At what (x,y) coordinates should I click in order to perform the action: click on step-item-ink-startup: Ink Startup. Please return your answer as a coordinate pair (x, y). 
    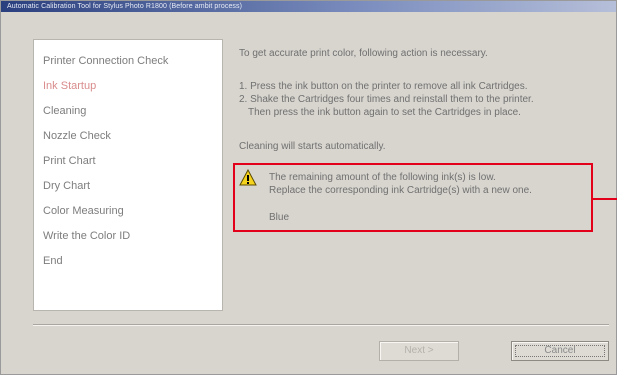
    Looking at the image, I should click on (70, 86).